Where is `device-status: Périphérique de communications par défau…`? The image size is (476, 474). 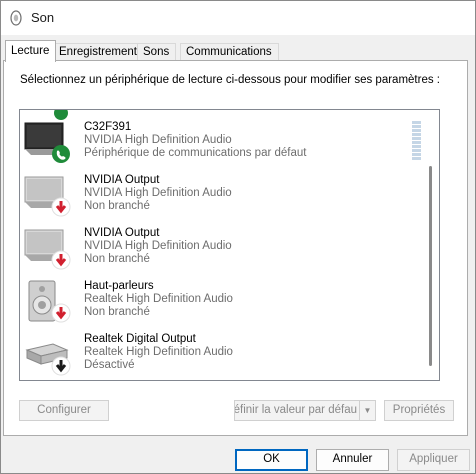 device-status: Périphérique de communications par défau… is located at coordinates (195, 153).